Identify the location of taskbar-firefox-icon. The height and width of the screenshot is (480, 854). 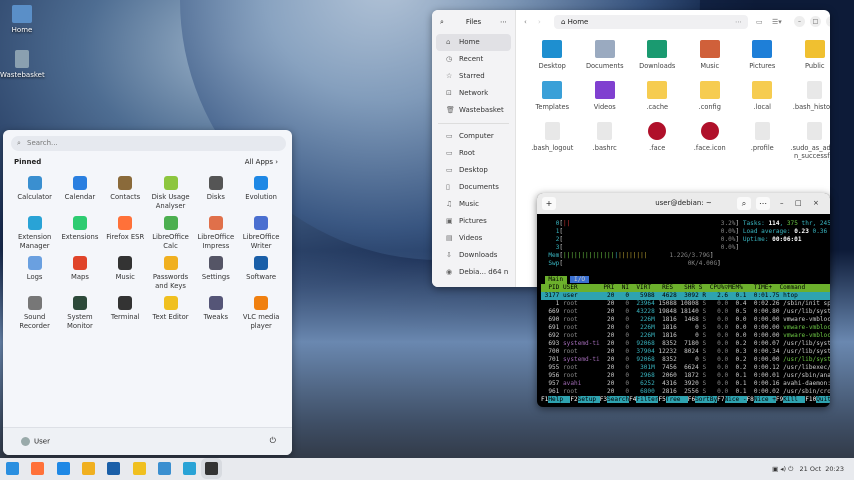
(38, 468).